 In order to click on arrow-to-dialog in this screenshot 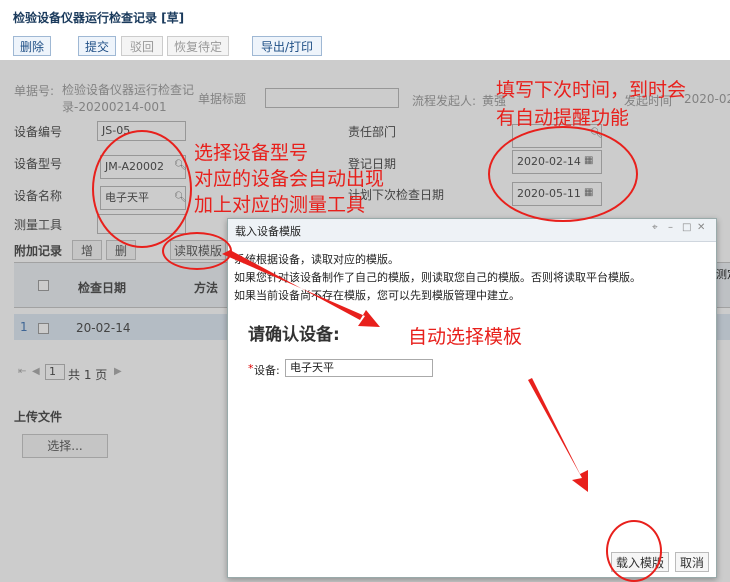, I will do `click(301, 288)`.